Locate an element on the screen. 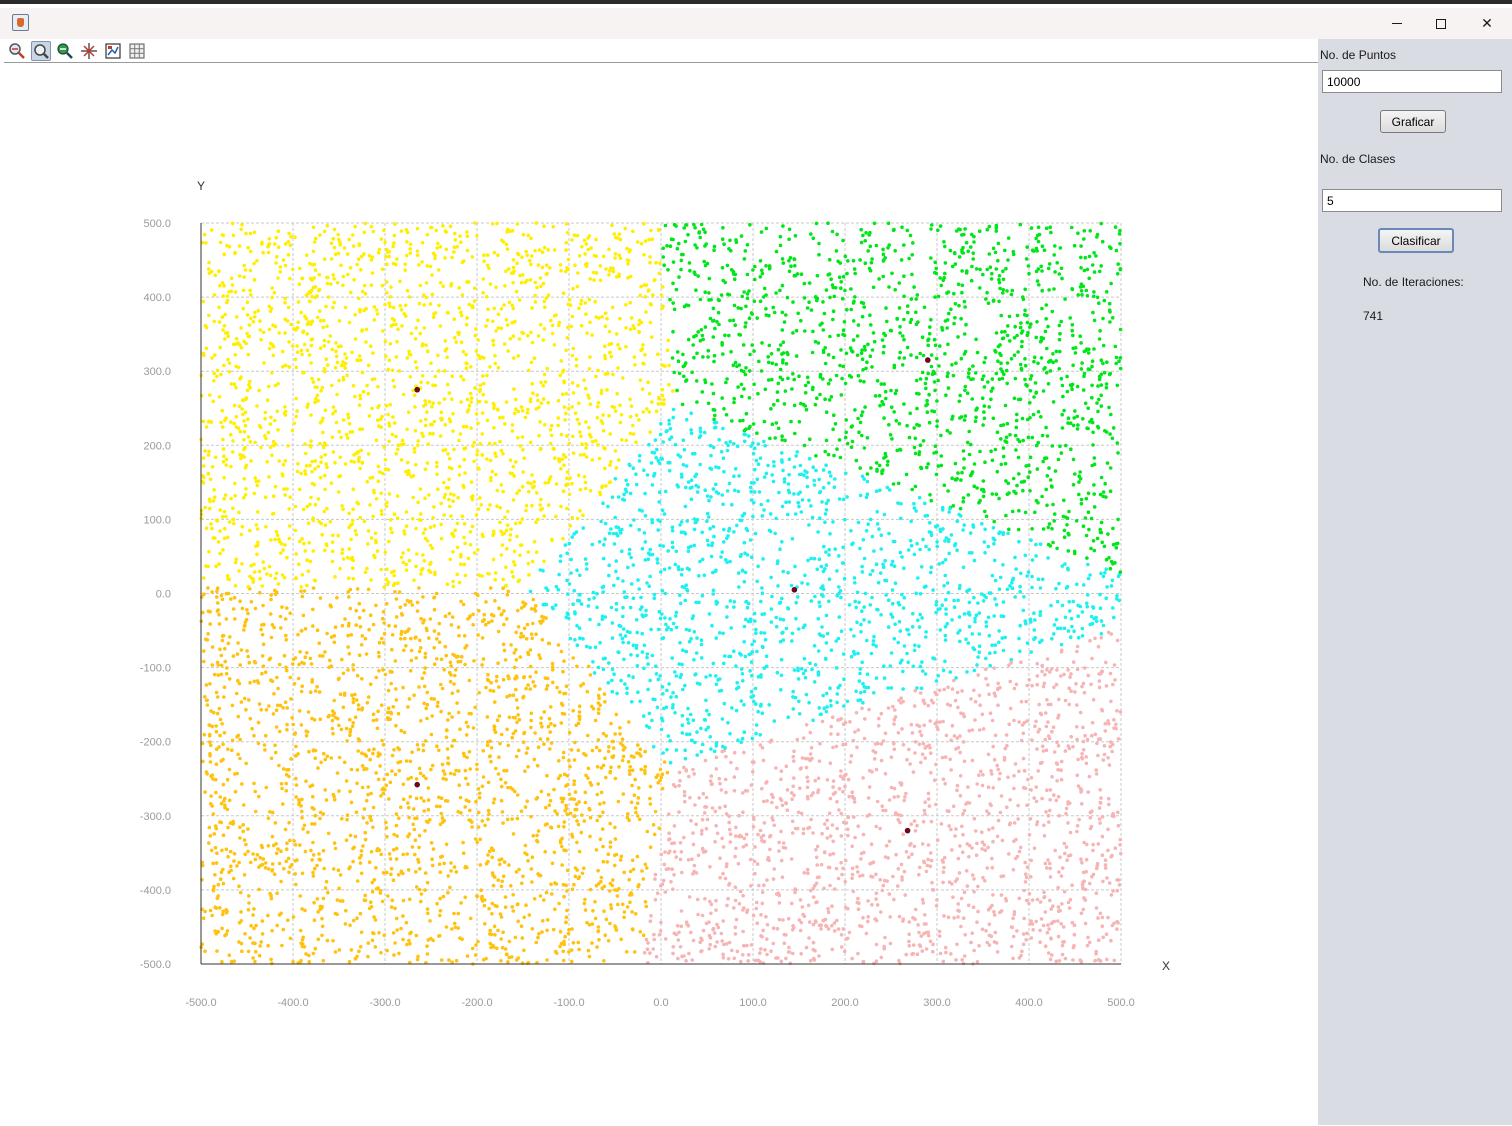  save-tool is located at coordinates (113, 51).